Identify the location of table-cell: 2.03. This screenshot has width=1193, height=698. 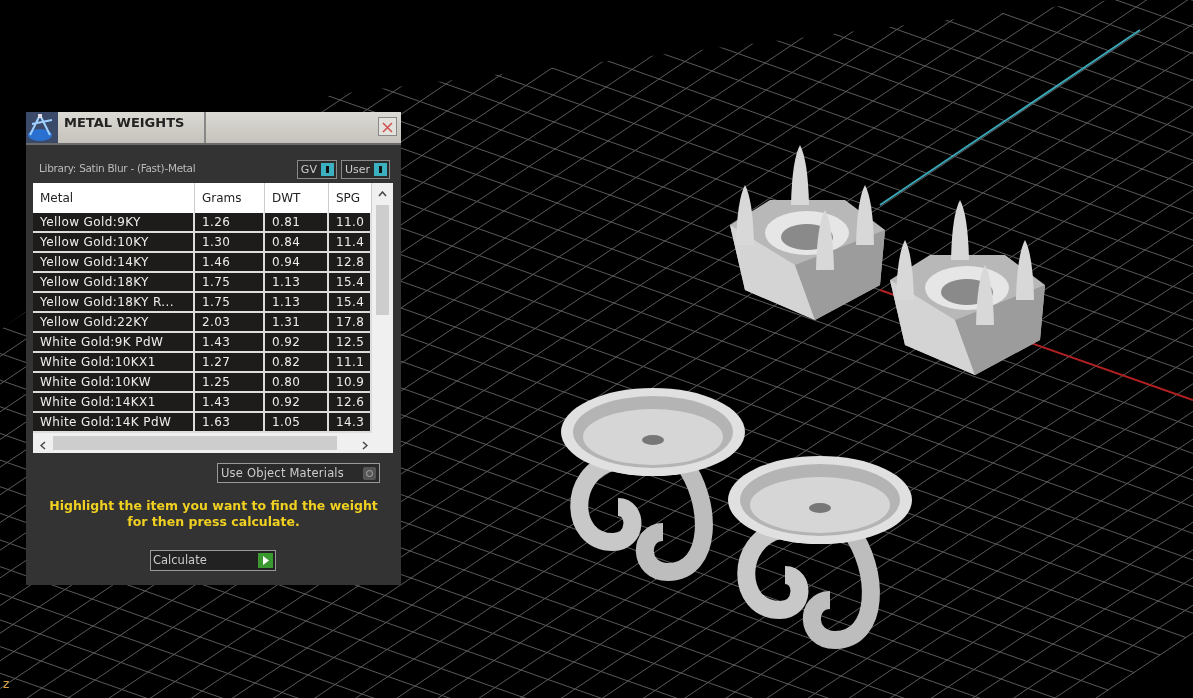
(230, 323).